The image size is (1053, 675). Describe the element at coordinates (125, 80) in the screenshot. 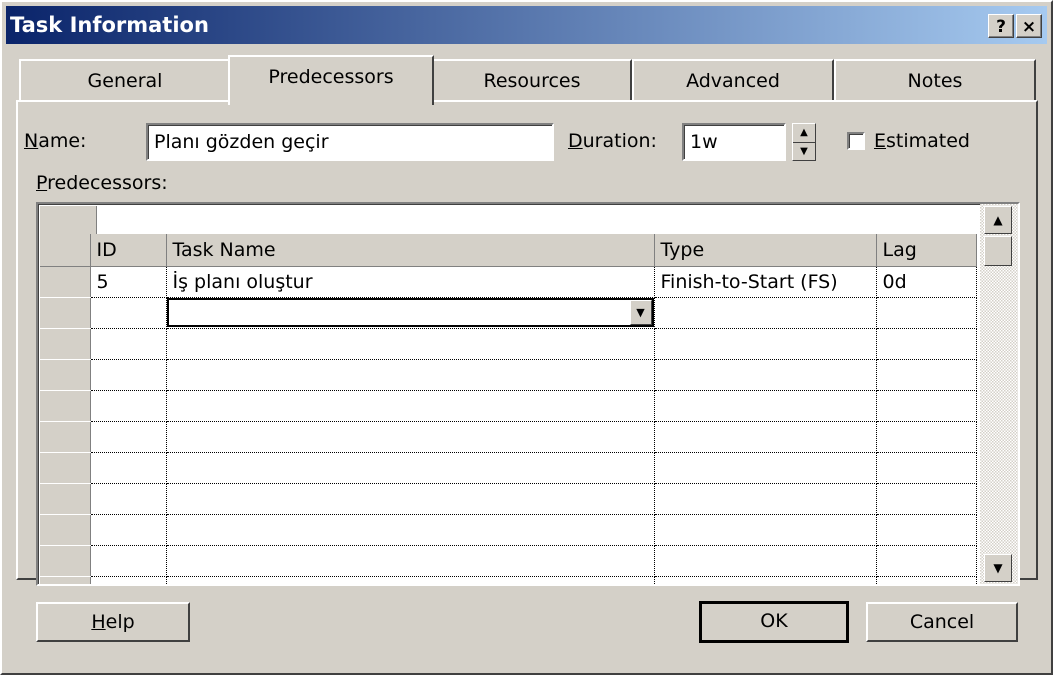

I see `tab-general: General` at that location.